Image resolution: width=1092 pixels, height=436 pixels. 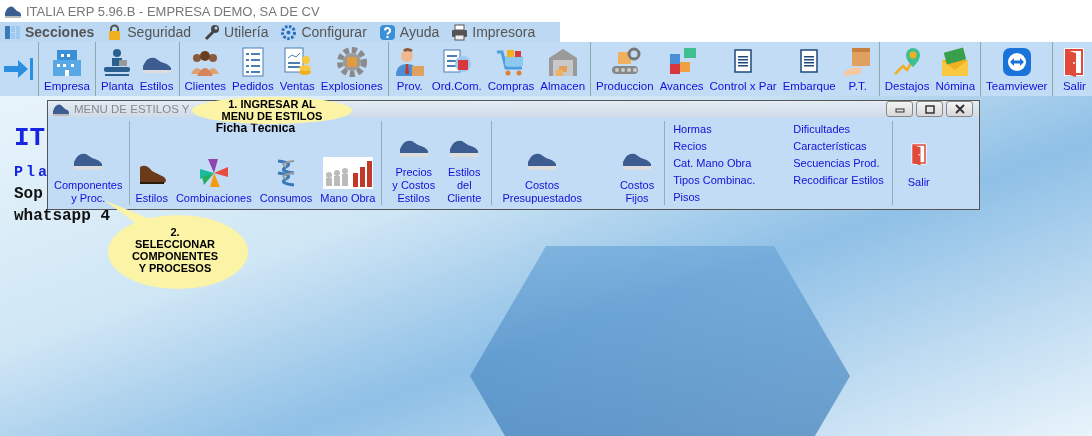 What do you see at coordinates (899, 109) in the screenshot?
I see `minimize-button` at bounding box center [899, 109].